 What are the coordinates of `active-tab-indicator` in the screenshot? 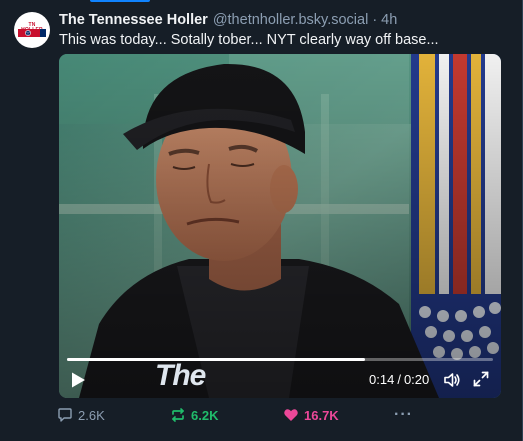 It's located at (120, 1).